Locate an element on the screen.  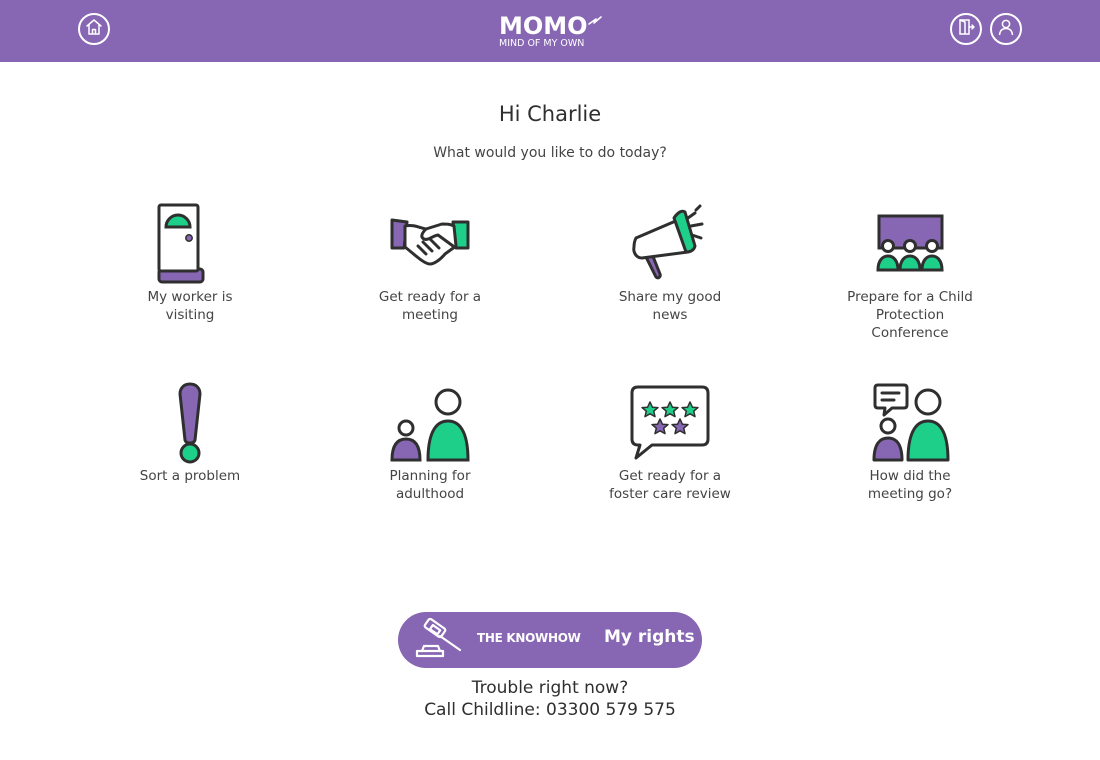
tile-label: Sort a problem is located at coordinates (190, 476).